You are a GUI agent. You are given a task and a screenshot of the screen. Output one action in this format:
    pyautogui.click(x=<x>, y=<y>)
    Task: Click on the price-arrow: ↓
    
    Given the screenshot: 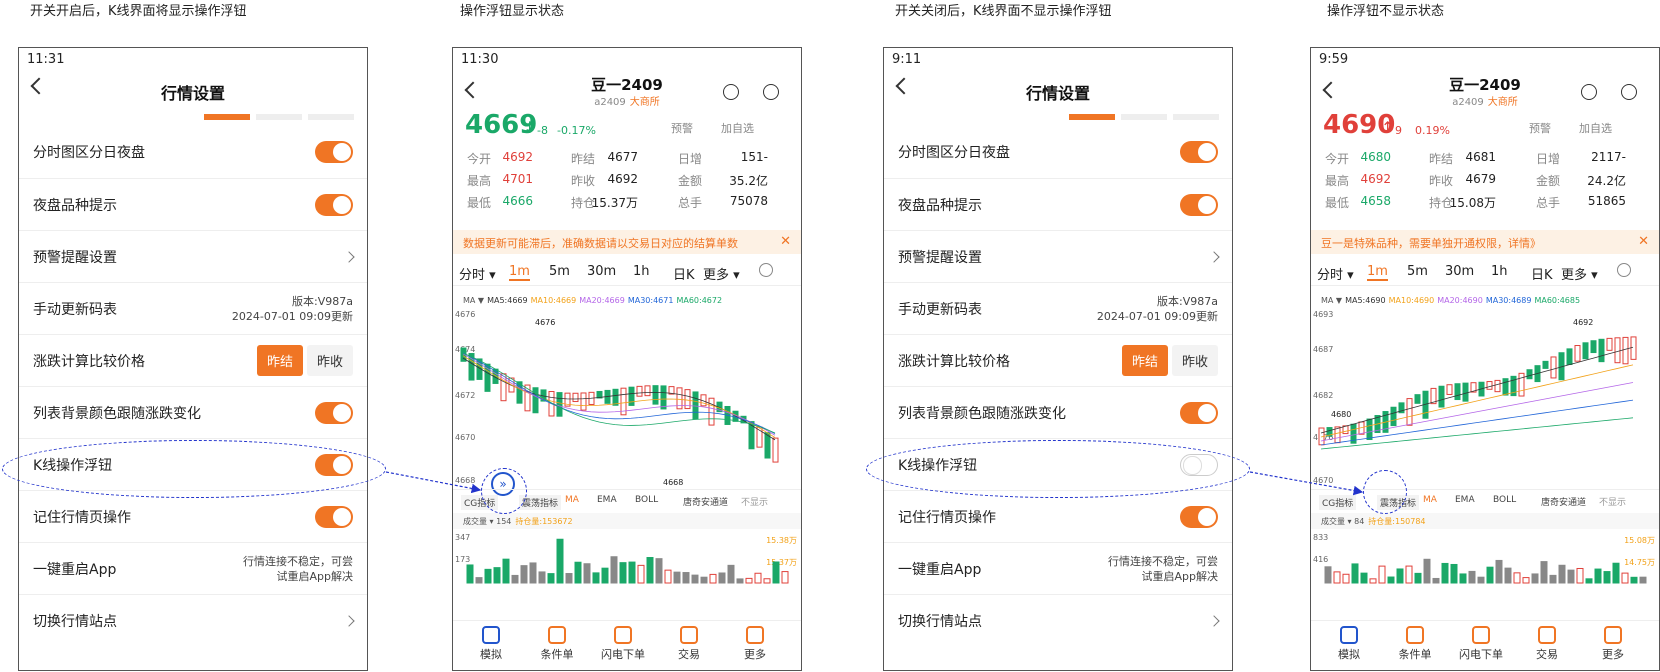 What is the action you would take?
    pyautogui.click(x=530, y=127)
    